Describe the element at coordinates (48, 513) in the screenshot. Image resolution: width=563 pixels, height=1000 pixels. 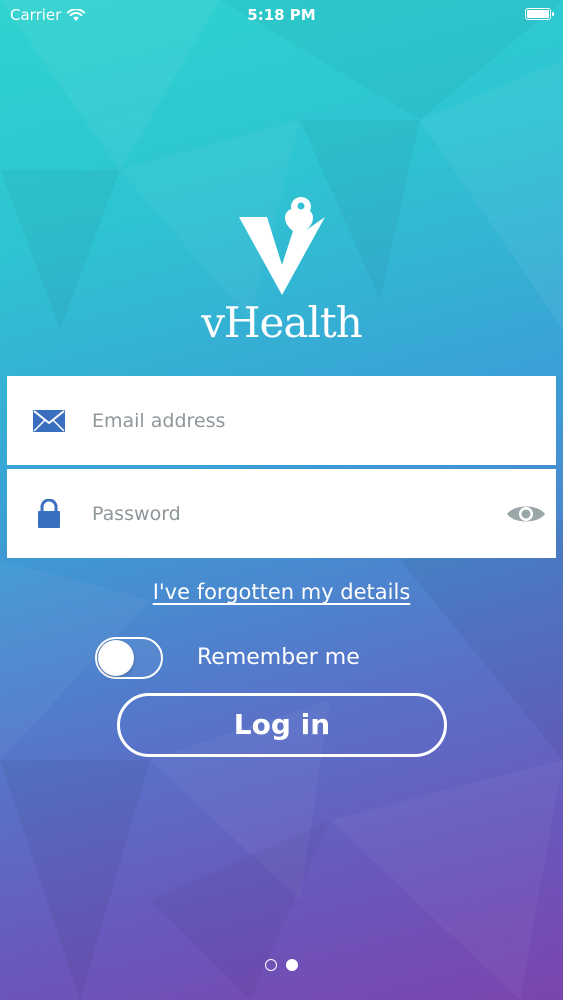
I see `lock-icon` at that location.